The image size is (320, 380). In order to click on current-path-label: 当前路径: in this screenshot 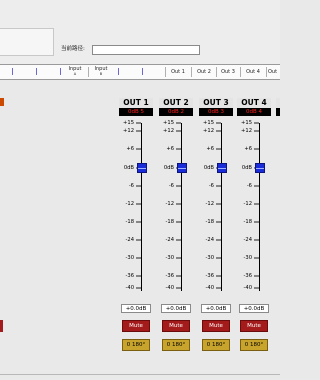, I will do `click(73, 49)`.